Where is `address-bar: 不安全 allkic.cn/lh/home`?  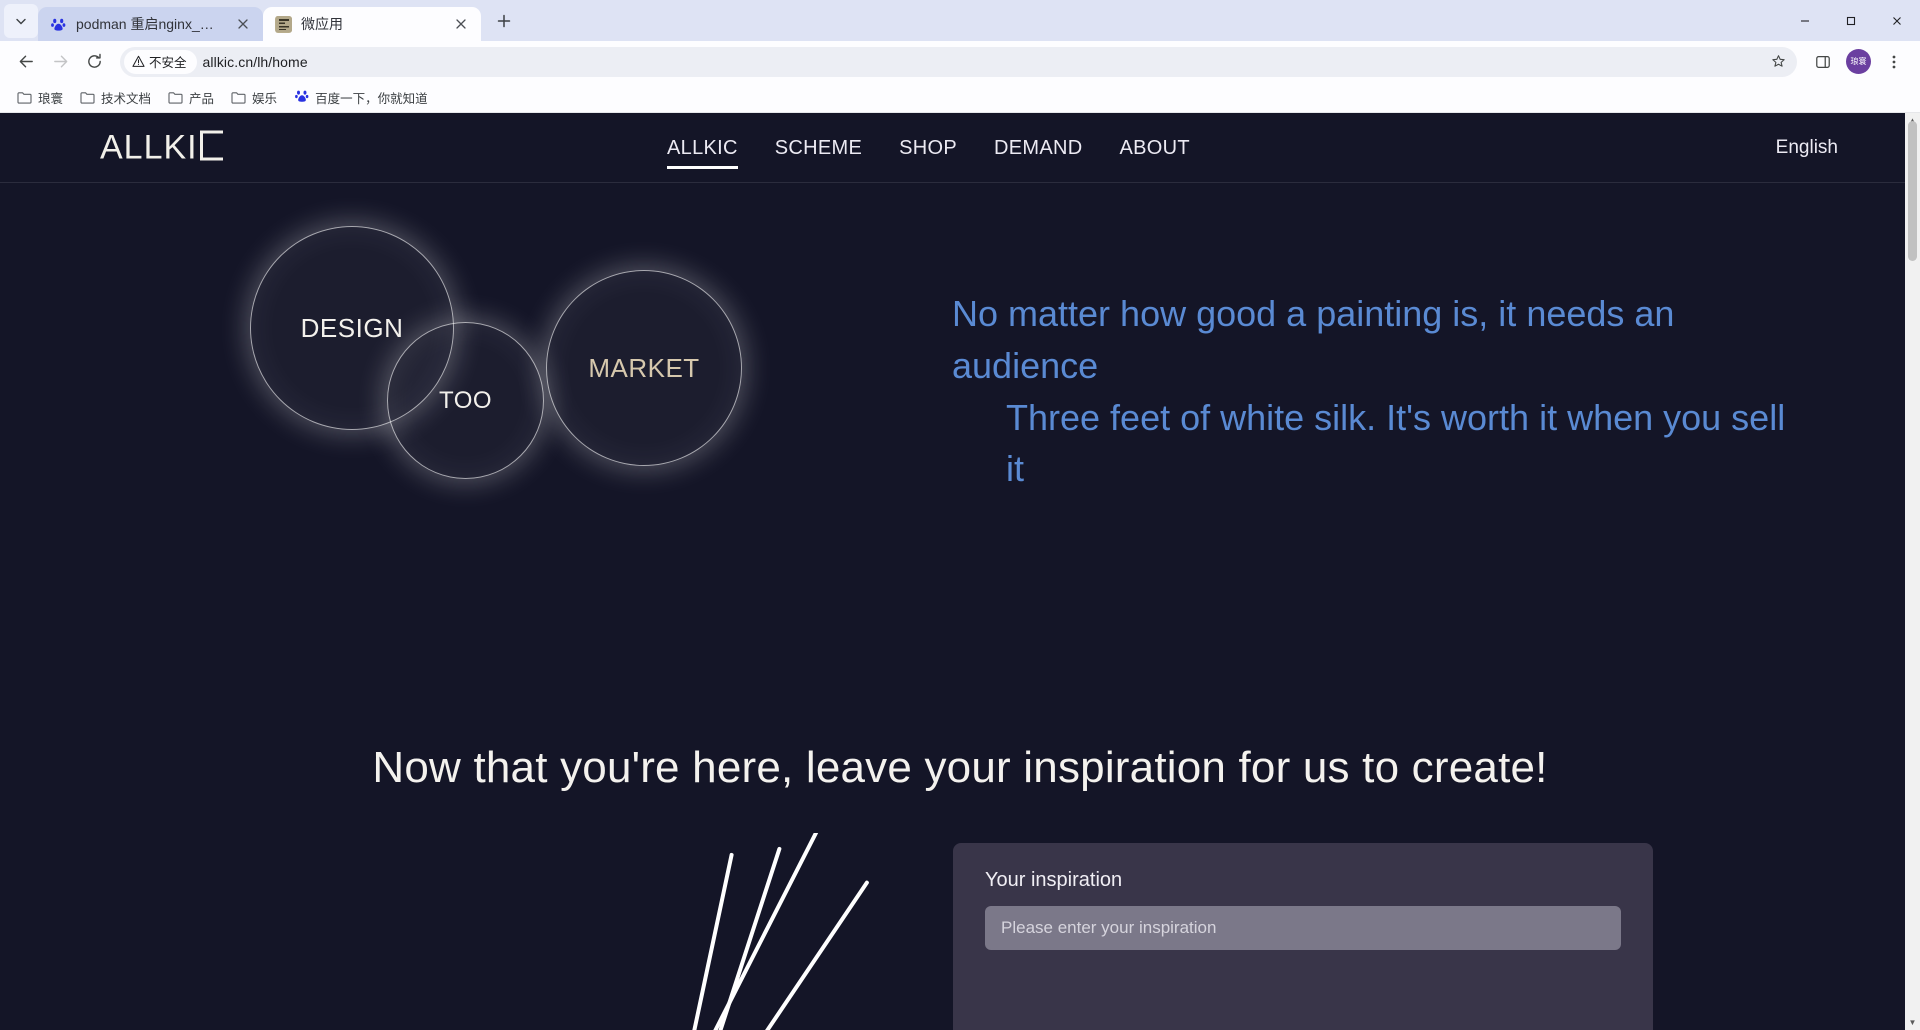
address-bar: 不安全 allkic.cn/lh/home is located at coordinates (958, 61).